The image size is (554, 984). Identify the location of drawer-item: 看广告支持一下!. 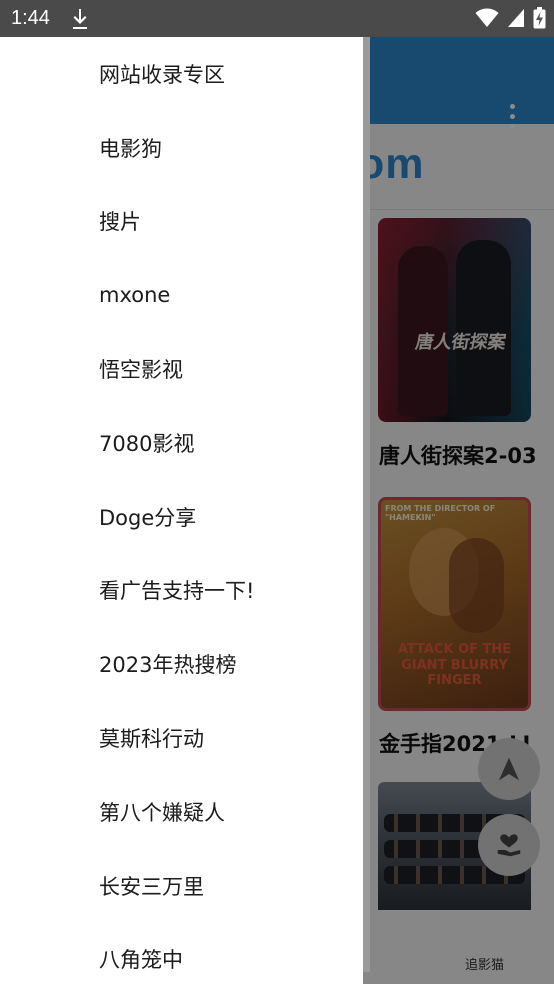
(181, 591).